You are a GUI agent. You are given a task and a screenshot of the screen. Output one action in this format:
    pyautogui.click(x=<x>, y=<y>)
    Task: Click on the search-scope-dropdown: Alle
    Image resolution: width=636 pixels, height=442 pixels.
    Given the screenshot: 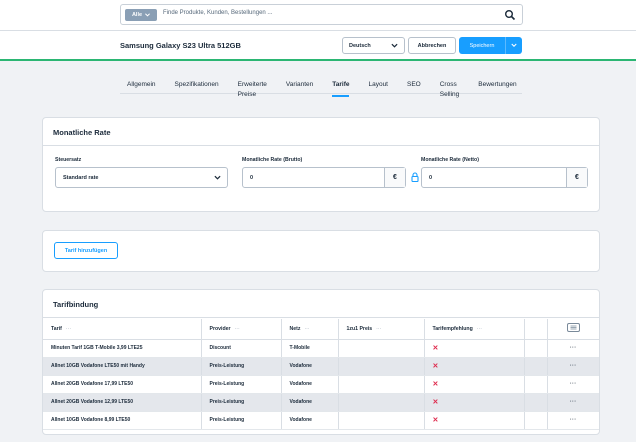 What is the action you would take?
    pyautogui.click(x=141, y=15)
    